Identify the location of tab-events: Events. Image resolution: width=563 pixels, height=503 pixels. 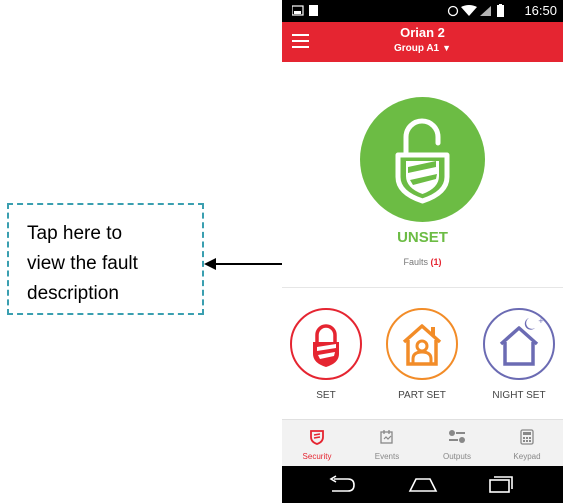
(387, 443).